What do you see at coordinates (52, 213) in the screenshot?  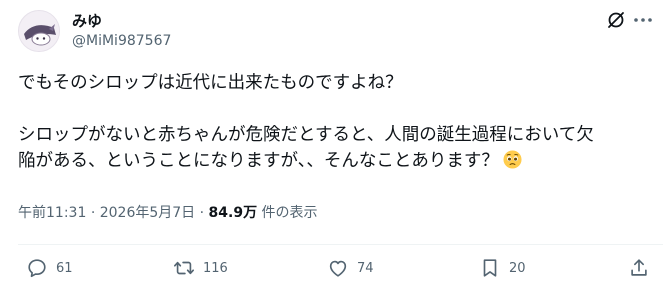 I see `tweet-time: 午前11:31` at bounding box center [52, 213].